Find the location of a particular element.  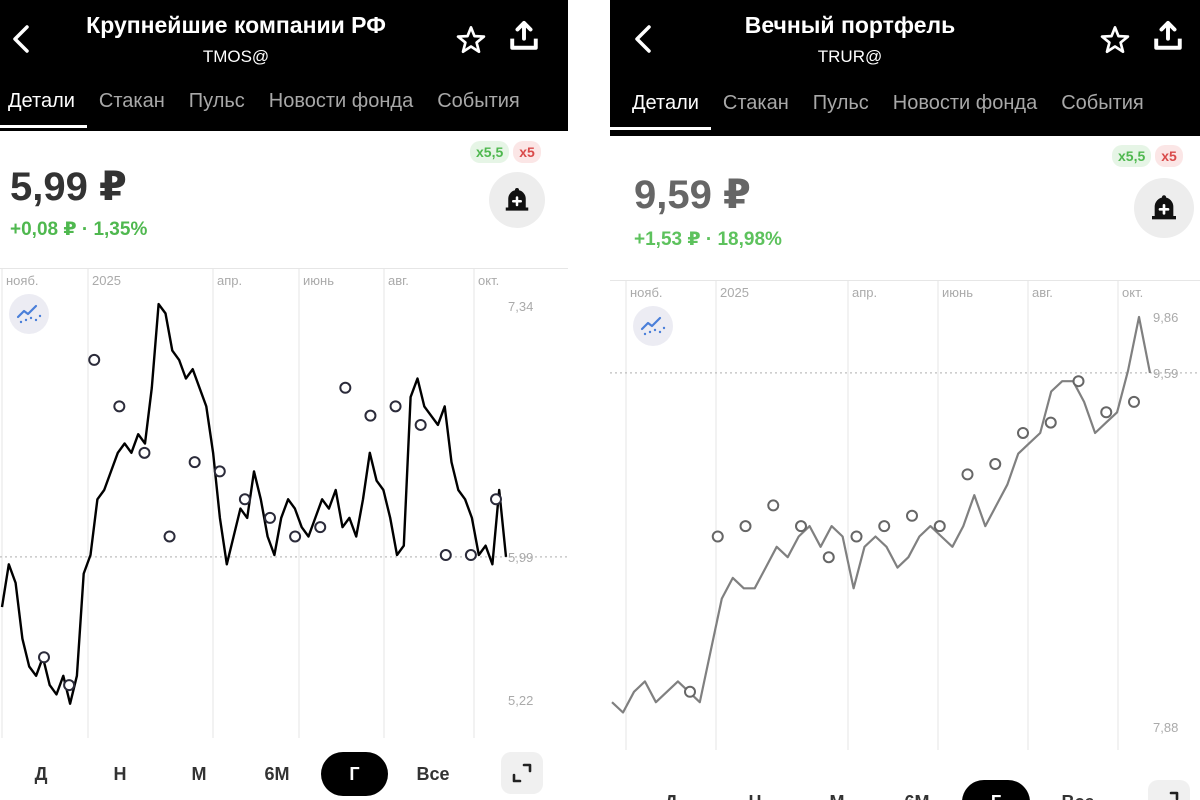

period-selector: Д Н М 6М Г Все is located at coordinates (284, 774).